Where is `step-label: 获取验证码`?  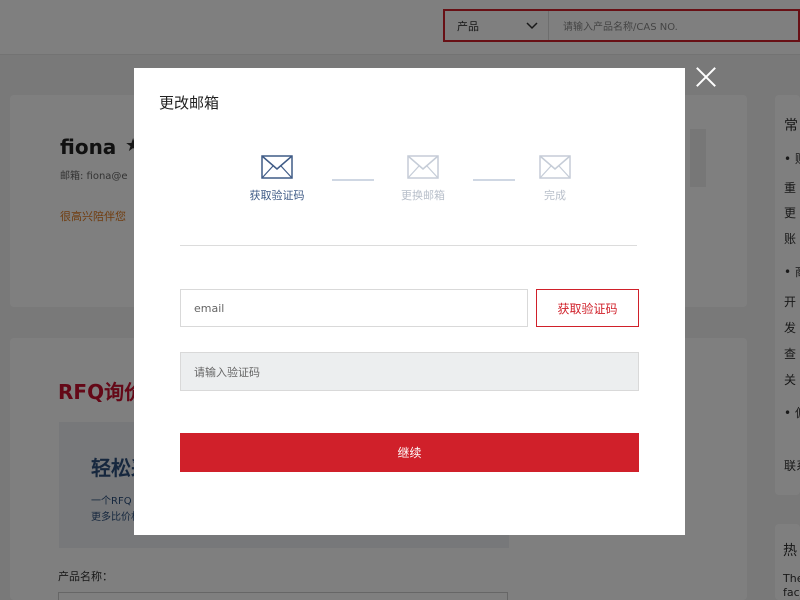
step-label: 获取验证码 is located at coordinates (277, 195).